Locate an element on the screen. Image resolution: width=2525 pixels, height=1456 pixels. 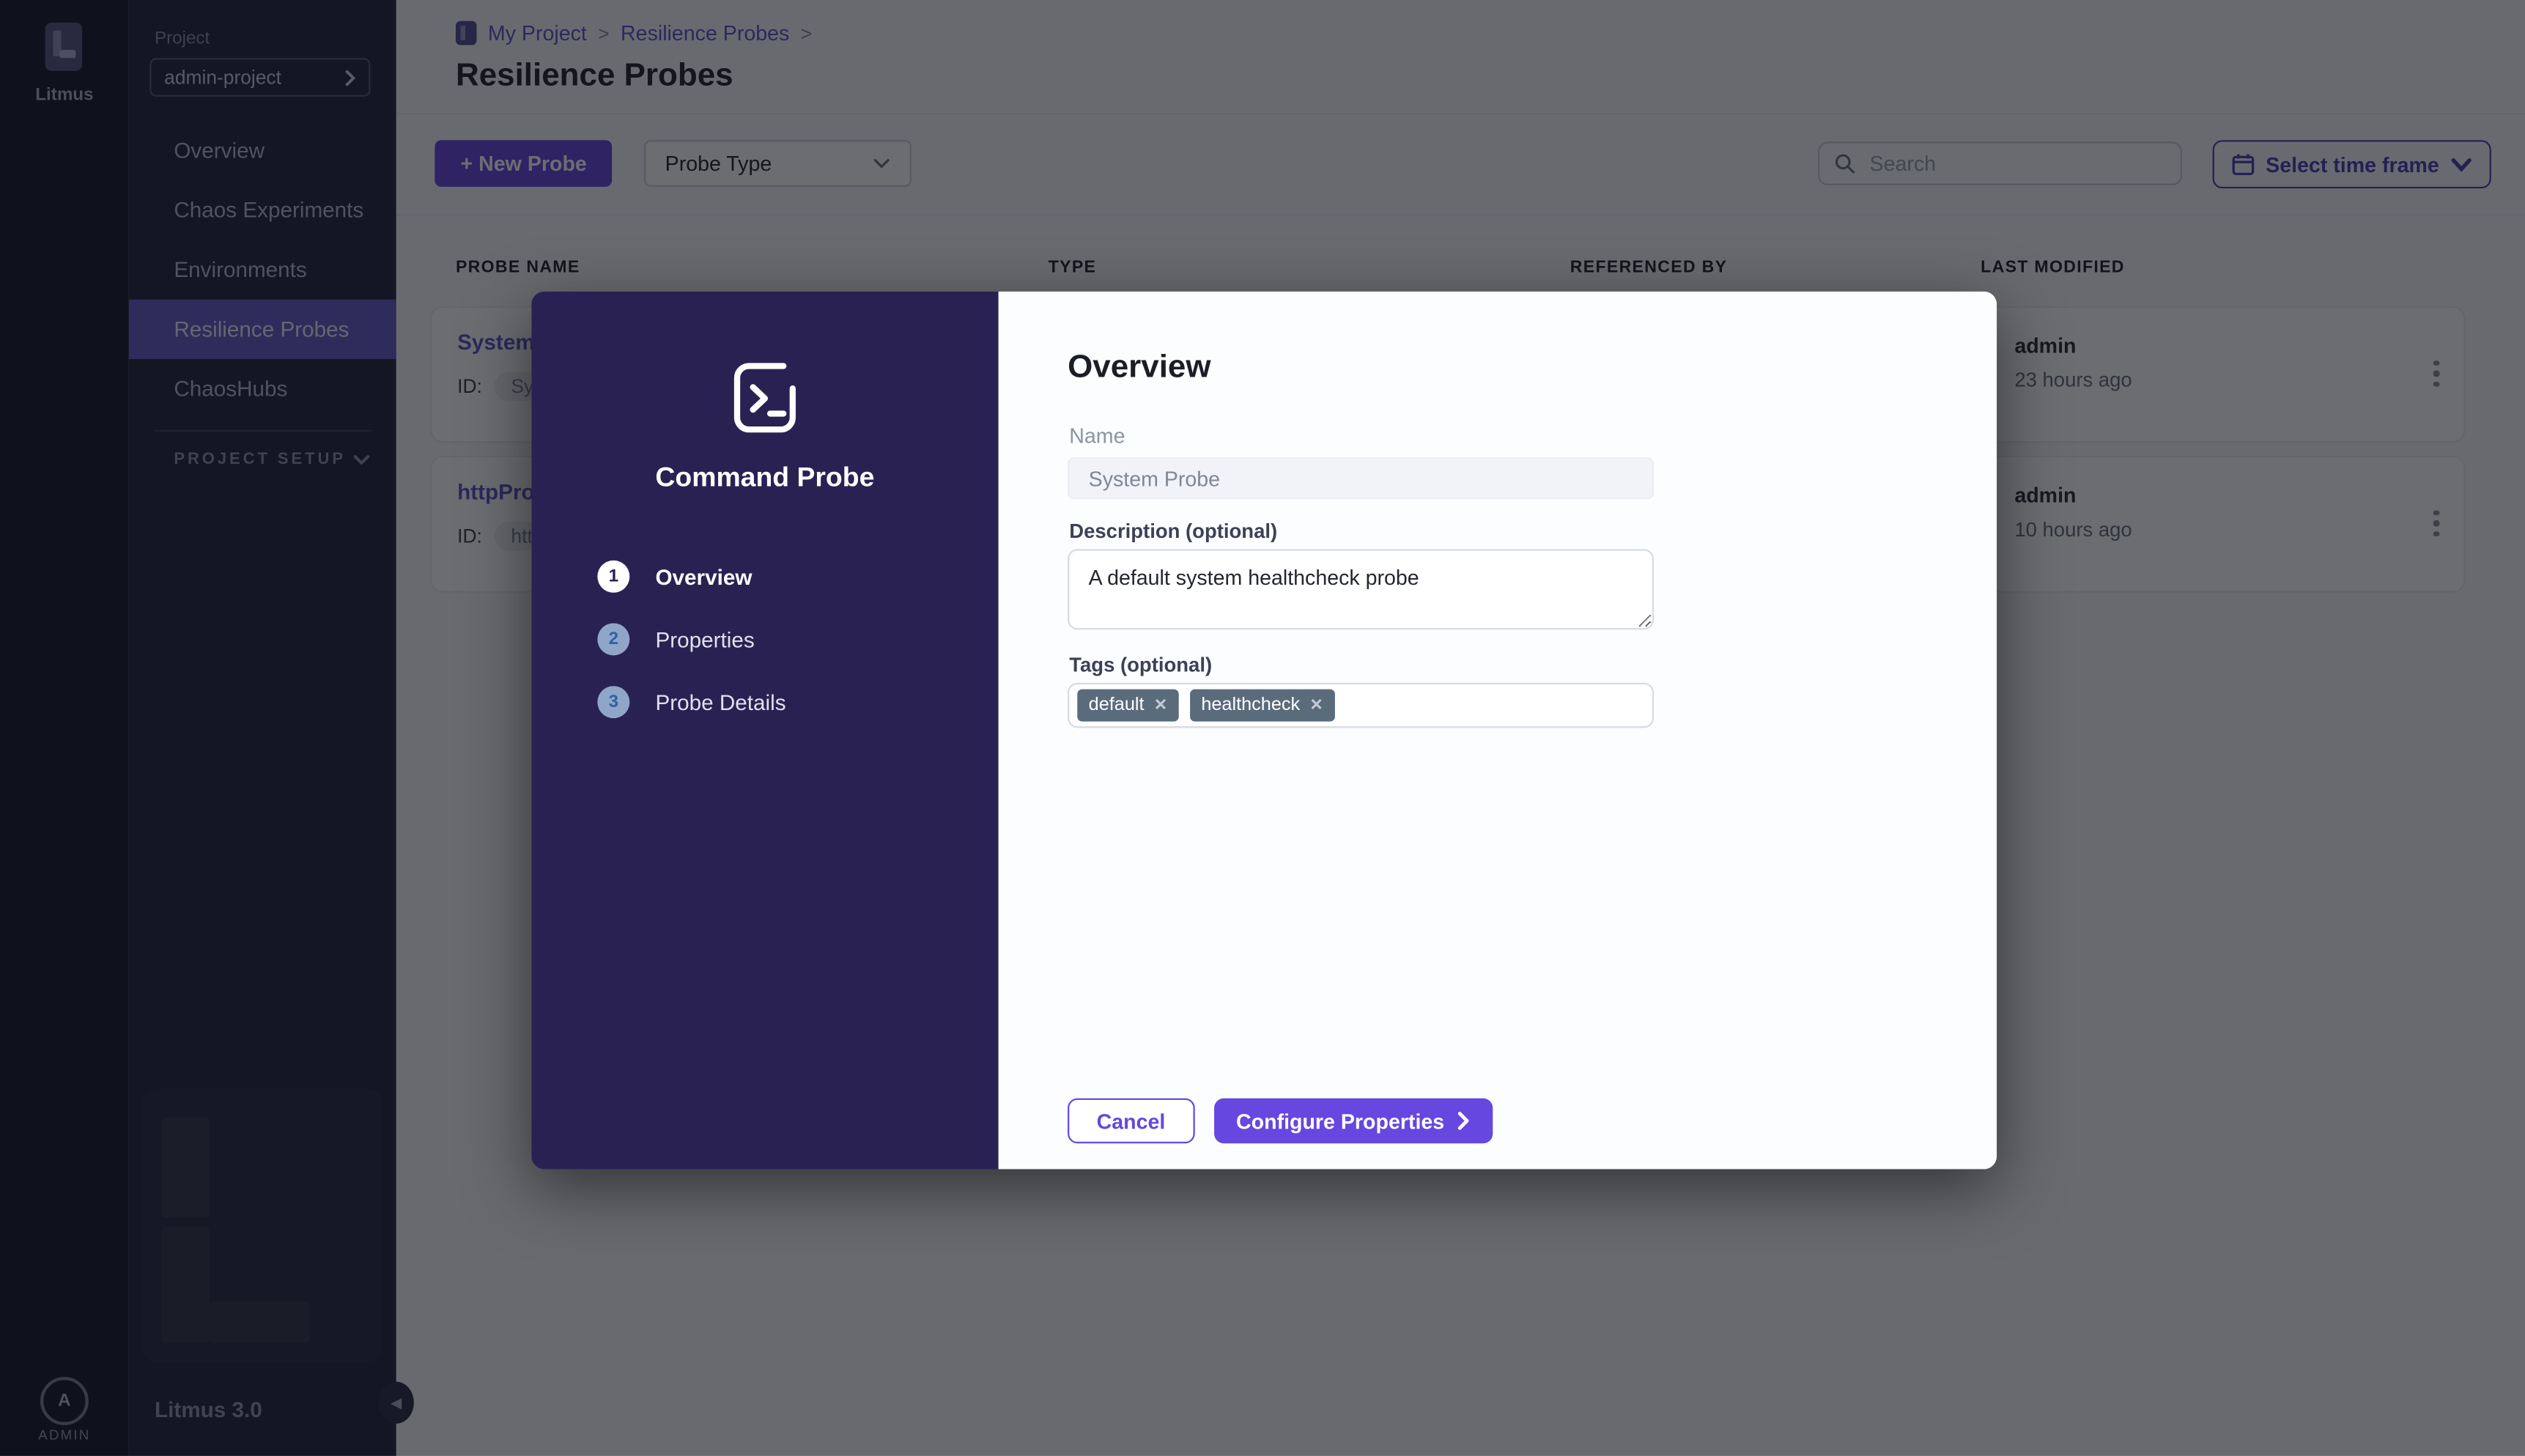
step-number: 2 is located at coordinates (614, 639).